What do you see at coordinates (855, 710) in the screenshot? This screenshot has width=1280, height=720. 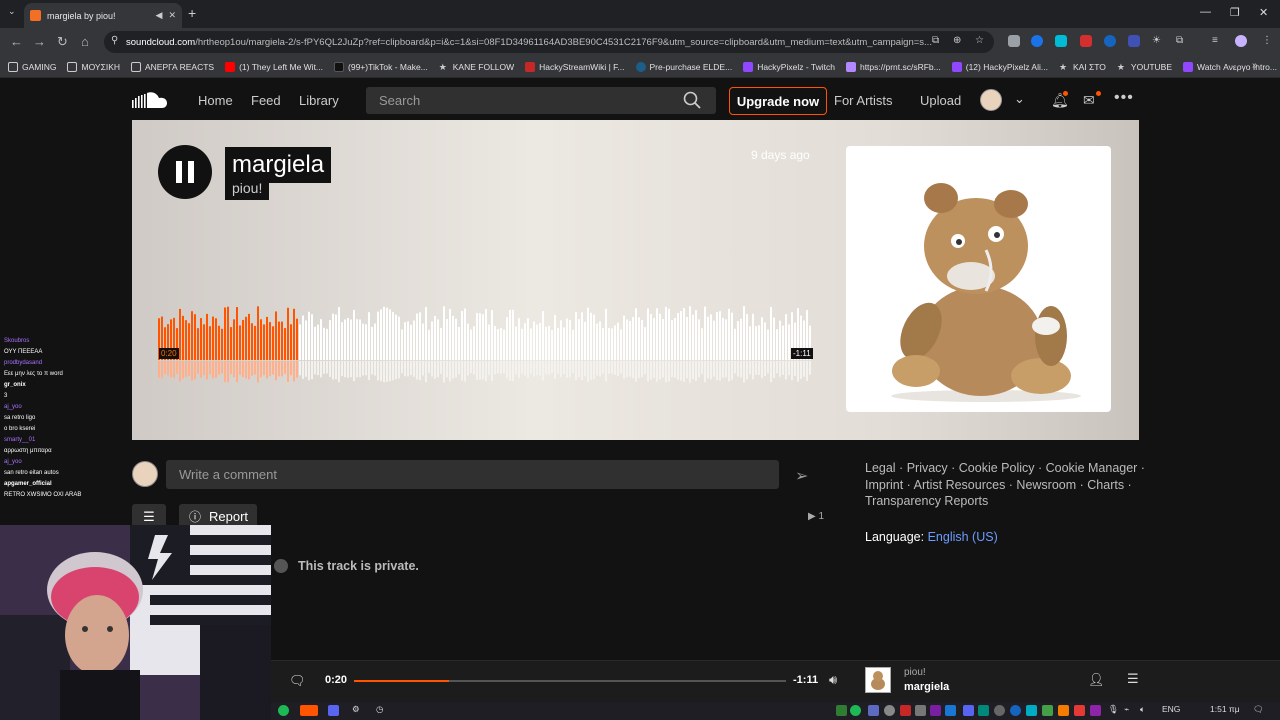 I see `tray-spotify-icon` at bounding box center [855, 710].